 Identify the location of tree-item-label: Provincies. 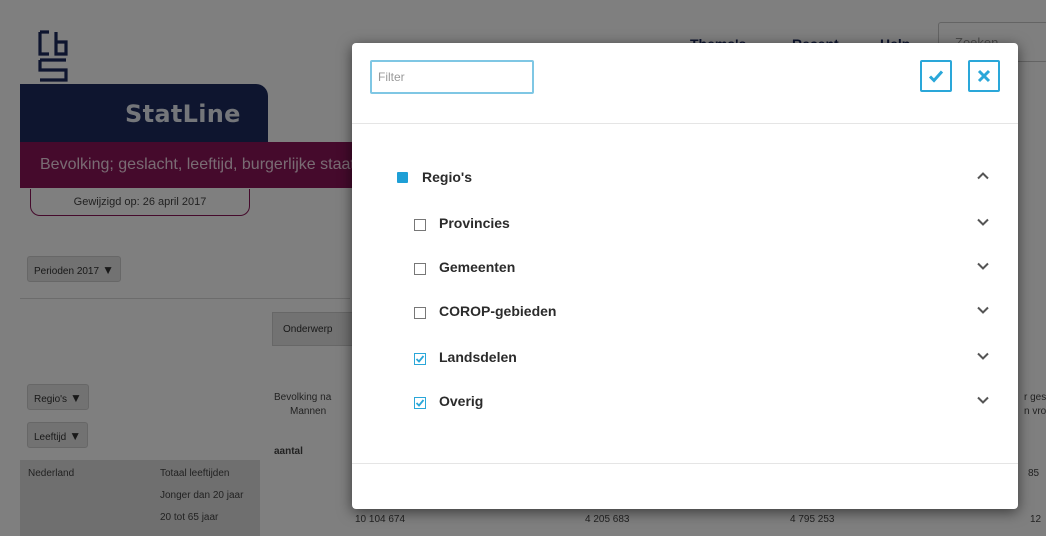
(474, 223).